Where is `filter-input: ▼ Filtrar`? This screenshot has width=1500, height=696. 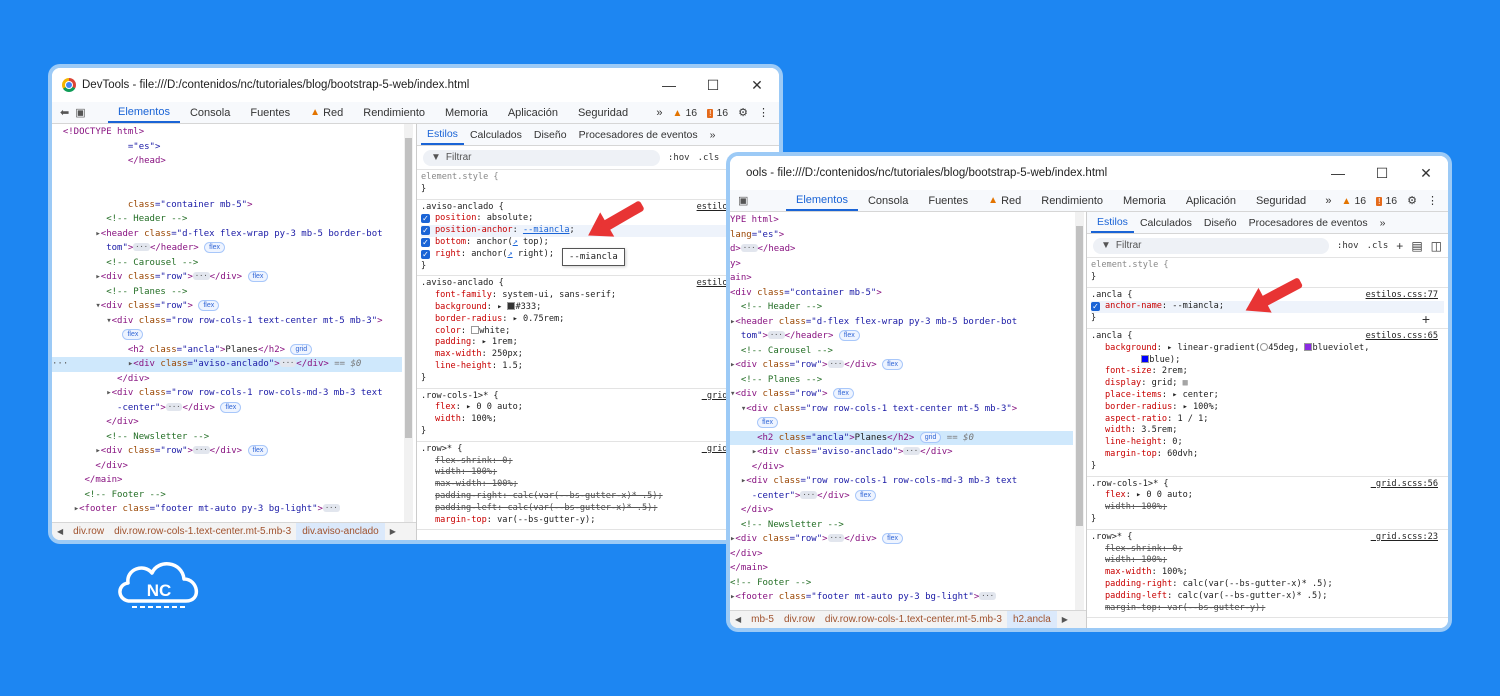
filter-input: ▼ Filtrar is located at coordinates (541, 157).